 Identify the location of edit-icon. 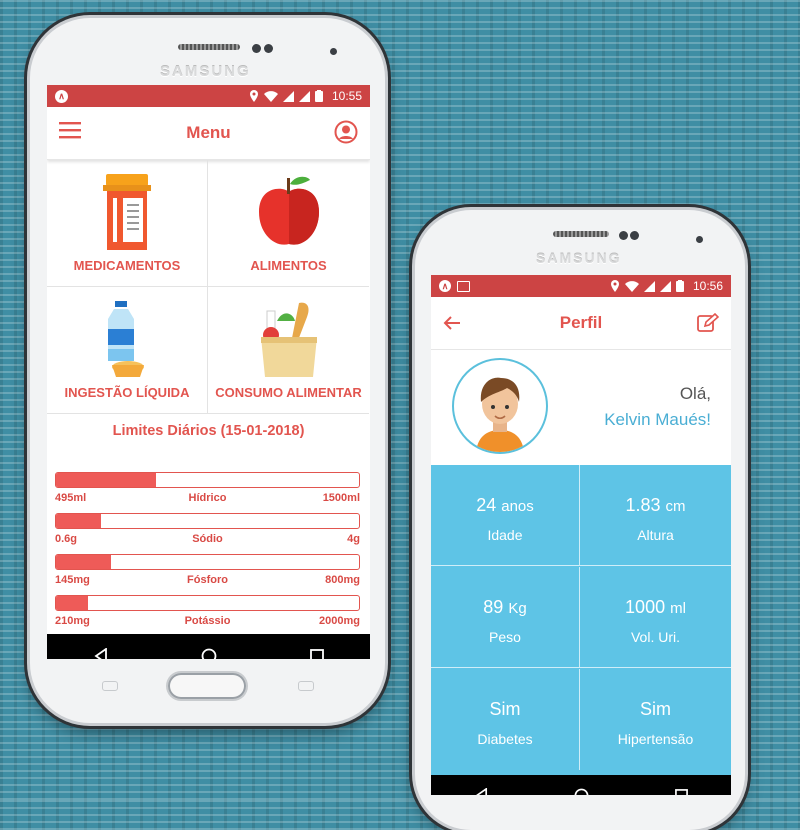
(708, 323).